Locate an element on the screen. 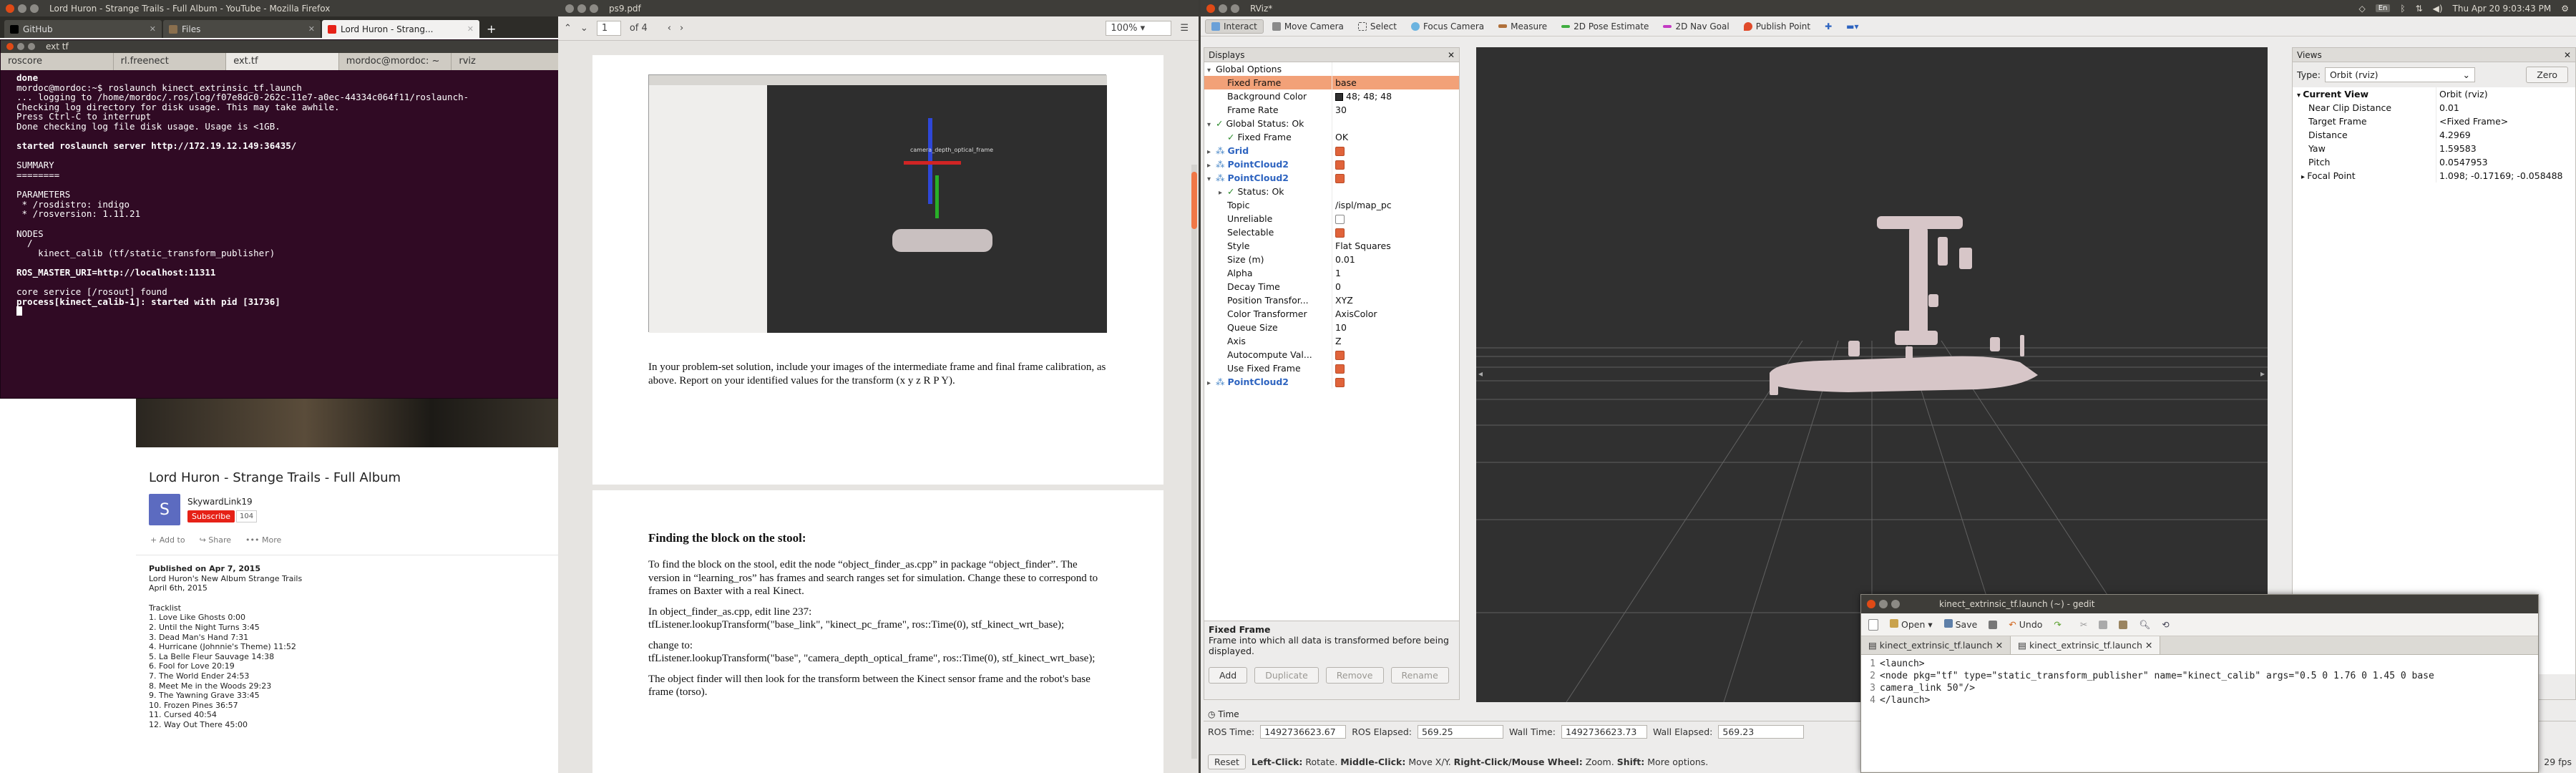 The height and width of the screenshot is (773, 2576). code-line: 1 <launch> is located at coordinates (2199, 664).